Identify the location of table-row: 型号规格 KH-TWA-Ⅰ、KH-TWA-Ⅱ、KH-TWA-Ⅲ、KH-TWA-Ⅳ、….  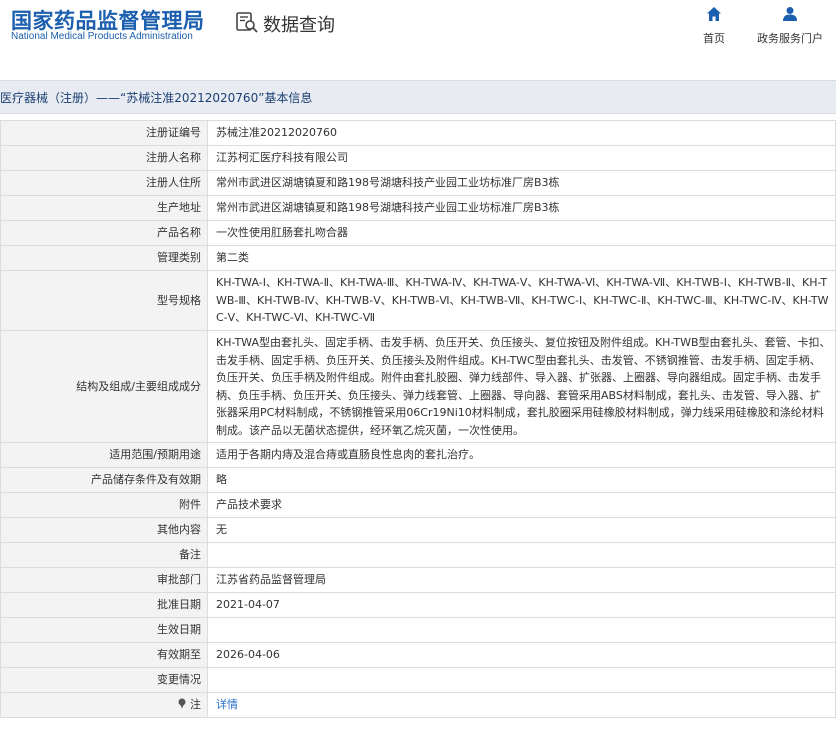
(418, 300).